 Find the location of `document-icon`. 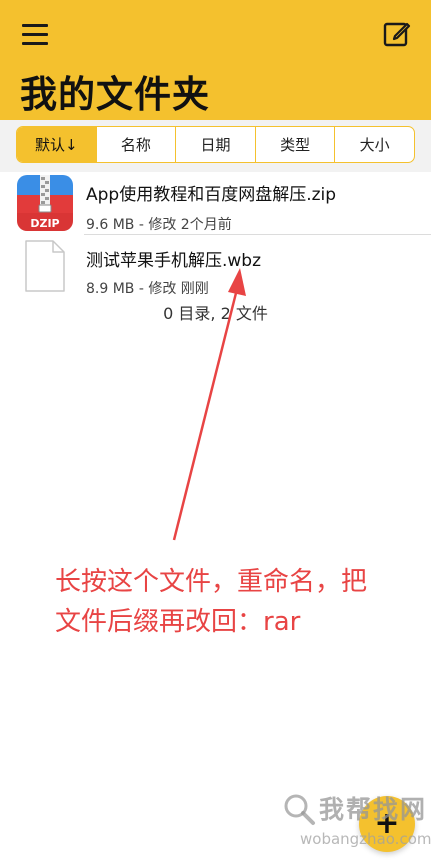

document-icon is located at coordinates (45, 266).